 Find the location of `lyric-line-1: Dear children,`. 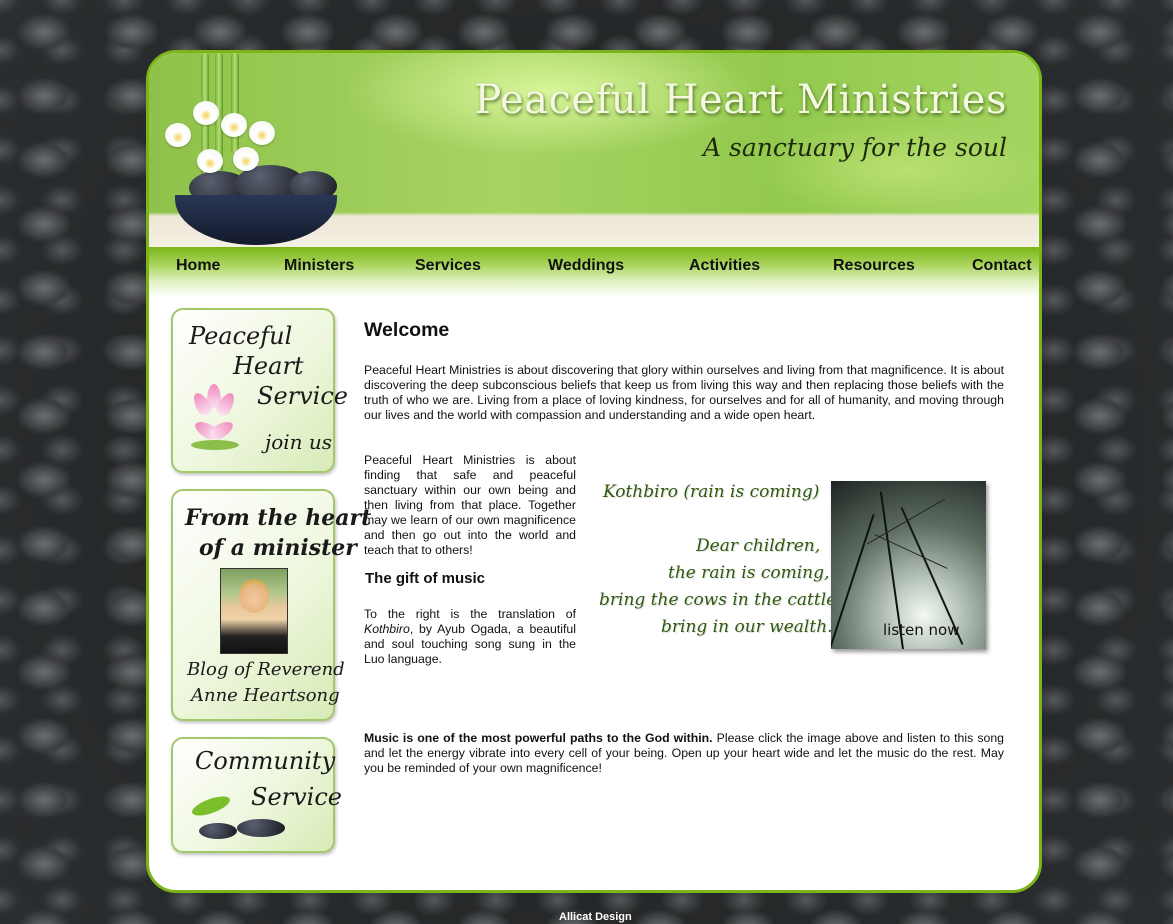

lyric-line-1: Dear children, is located at coordinates (758, 546).